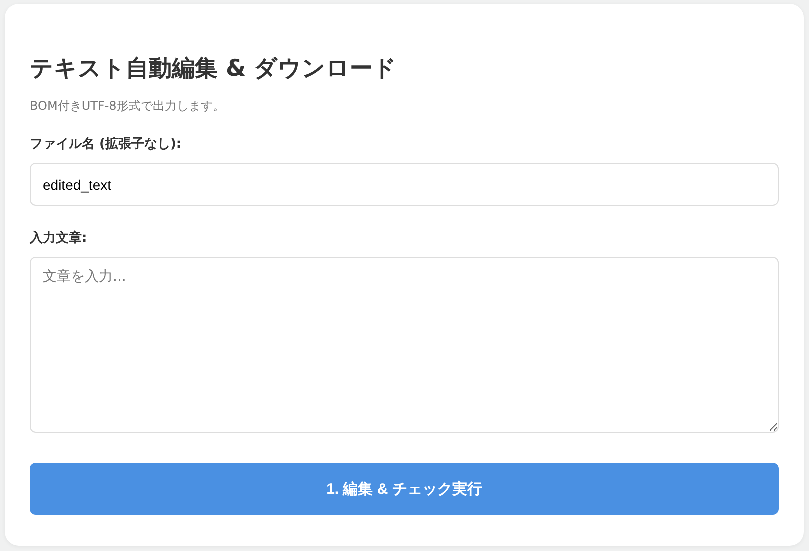  What do you see at coordinates (128, 106) in the screenshot?
I see `subtitle-text: BOM付きUTF-8形式で出力します。` at bounding box center [128, 106].